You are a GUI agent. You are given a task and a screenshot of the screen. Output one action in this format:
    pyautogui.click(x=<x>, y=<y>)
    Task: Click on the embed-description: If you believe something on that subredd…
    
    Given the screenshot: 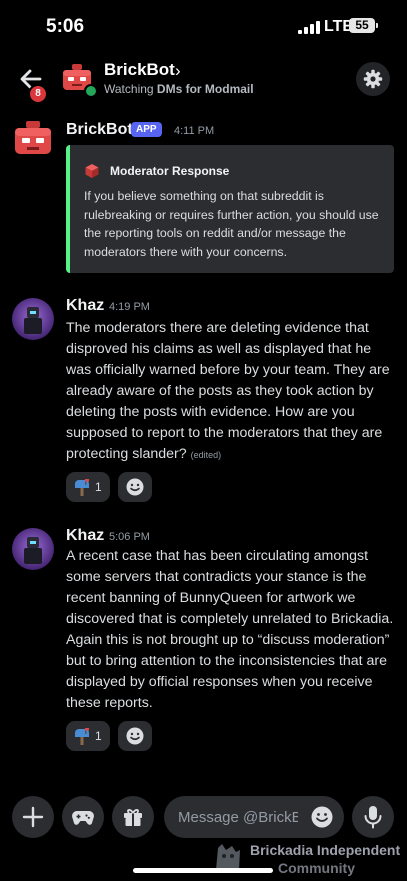 What is the action you would take?
    pyautogui.click(x=231, y=224)
    